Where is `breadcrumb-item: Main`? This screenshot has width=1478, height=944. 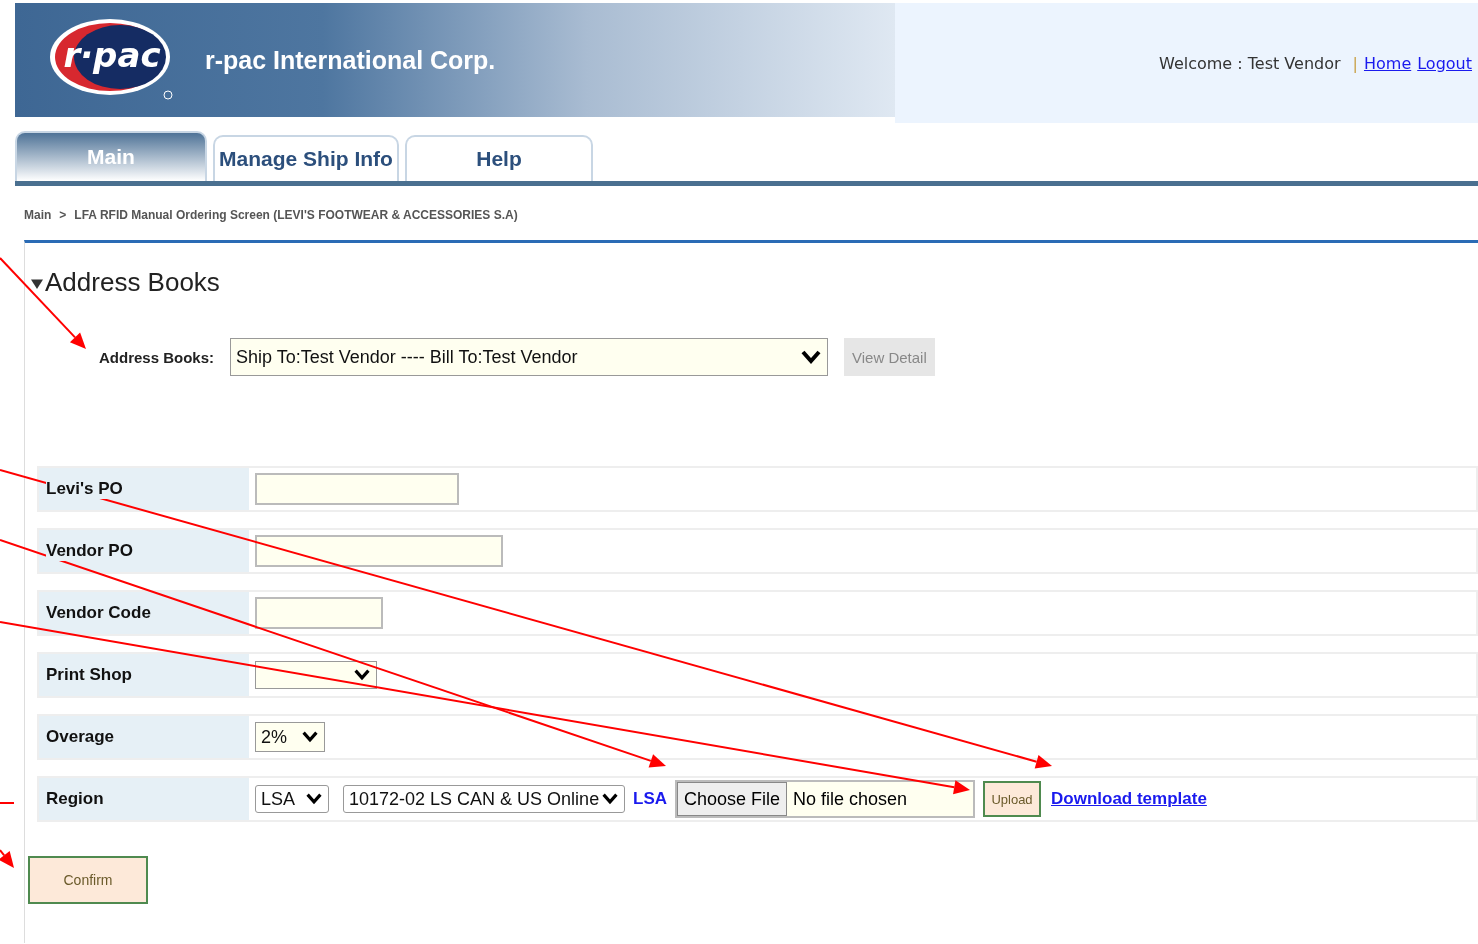
breadcrumb-item: Main is located at coordinates (38, 215).